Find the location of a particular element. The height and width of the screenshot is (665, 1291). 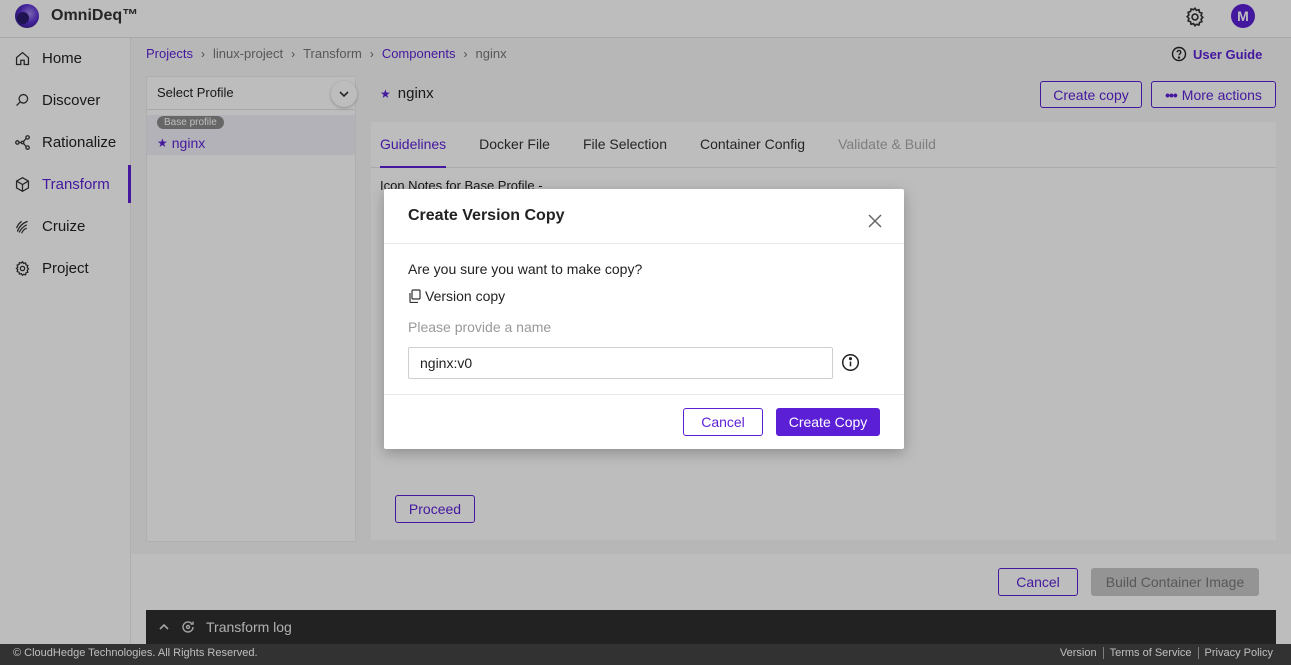

info-icon is located at coordinates (850, 362).